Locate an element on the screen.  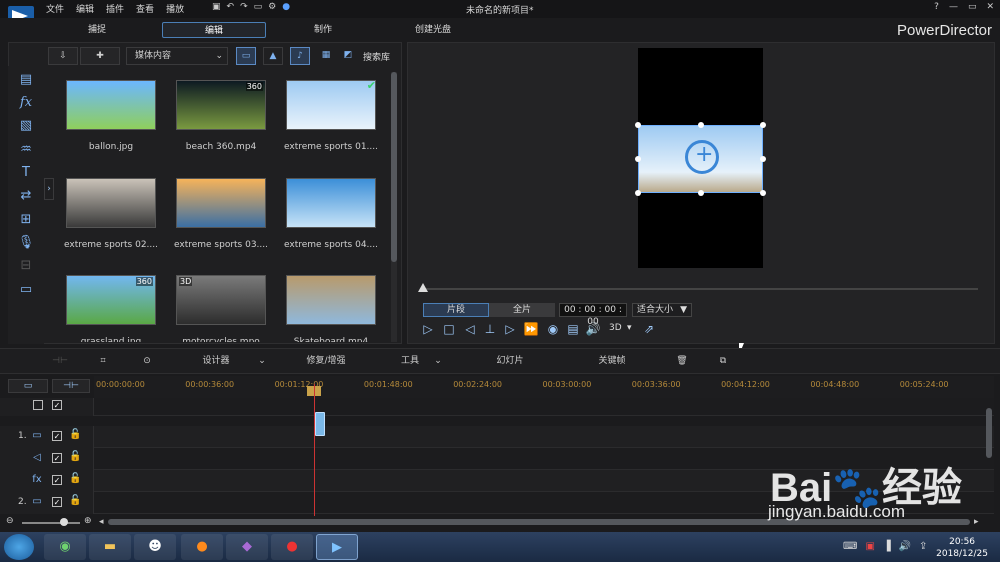
menu-view: 查看 is located at coordinates (145, 8).